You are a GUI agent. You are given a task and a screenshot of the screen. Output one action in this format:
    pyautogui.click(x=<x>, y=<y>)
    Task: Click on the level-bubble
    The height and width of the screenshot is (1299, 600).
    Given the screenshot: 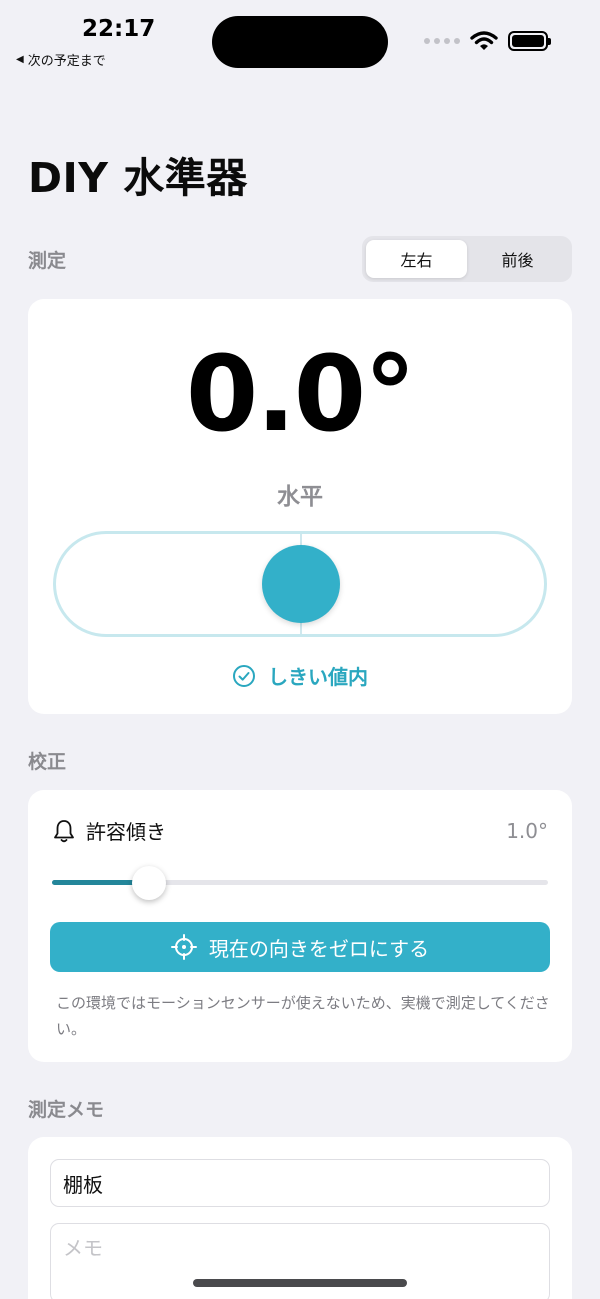 What is the action you would take?
    pyautogui.click(x=301, y=584)
    